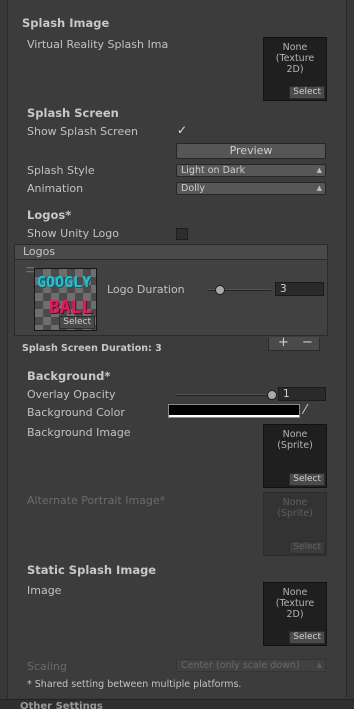 Image resolution: width=354 pixels, height=709 pixels. Describe the element at coordinates (171, 252) in the screenshot. I see `logos-list-header: Logos` at that location.